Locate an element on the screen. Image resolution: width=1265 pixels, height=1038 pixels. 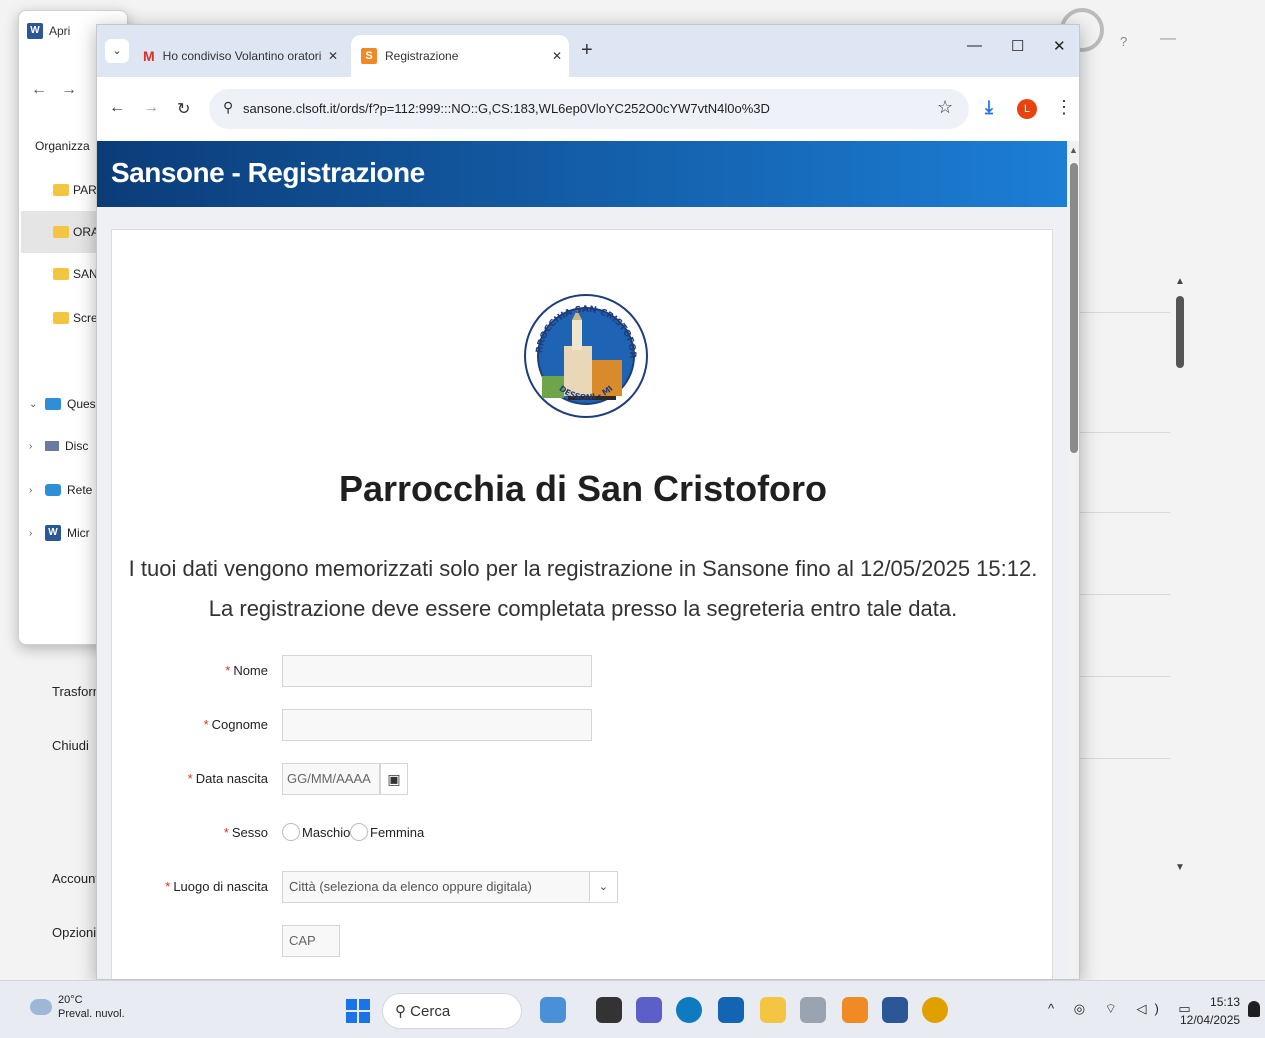
notification-bell-icon is located at coordinates (1254, 1009).